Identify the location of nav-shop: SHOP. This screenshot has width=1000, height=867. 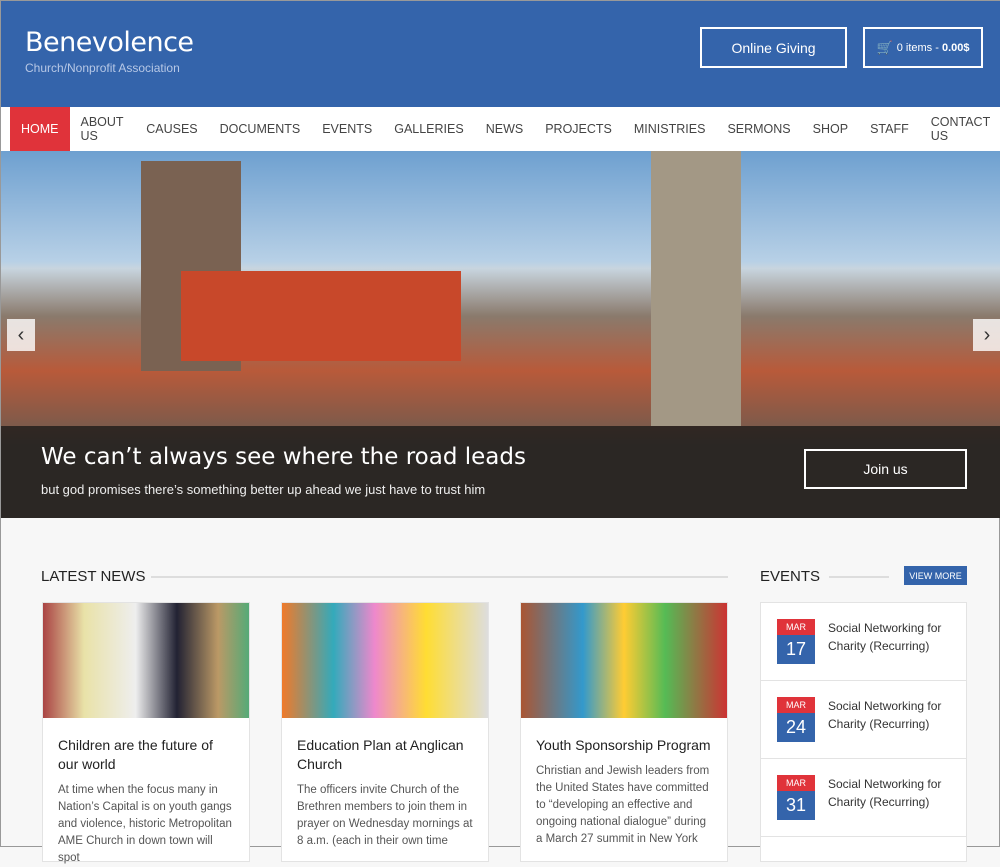
(830, 129).